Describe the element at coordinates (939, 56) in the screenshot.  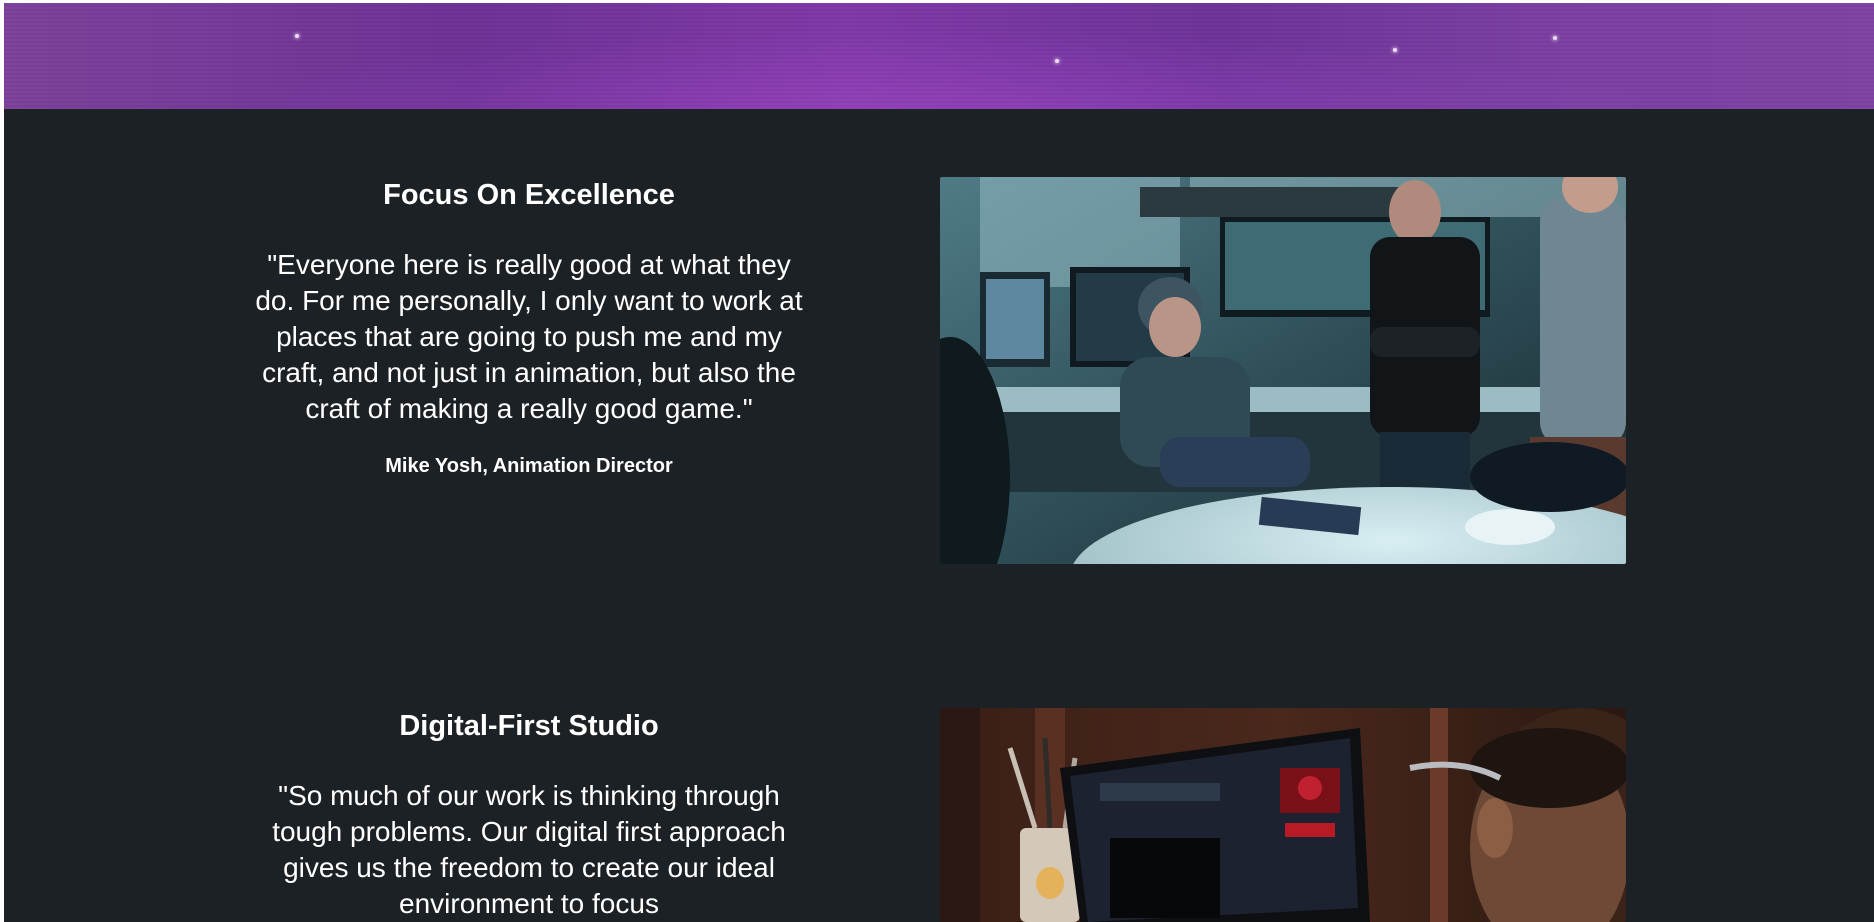
I see `hero-banner` at that location.